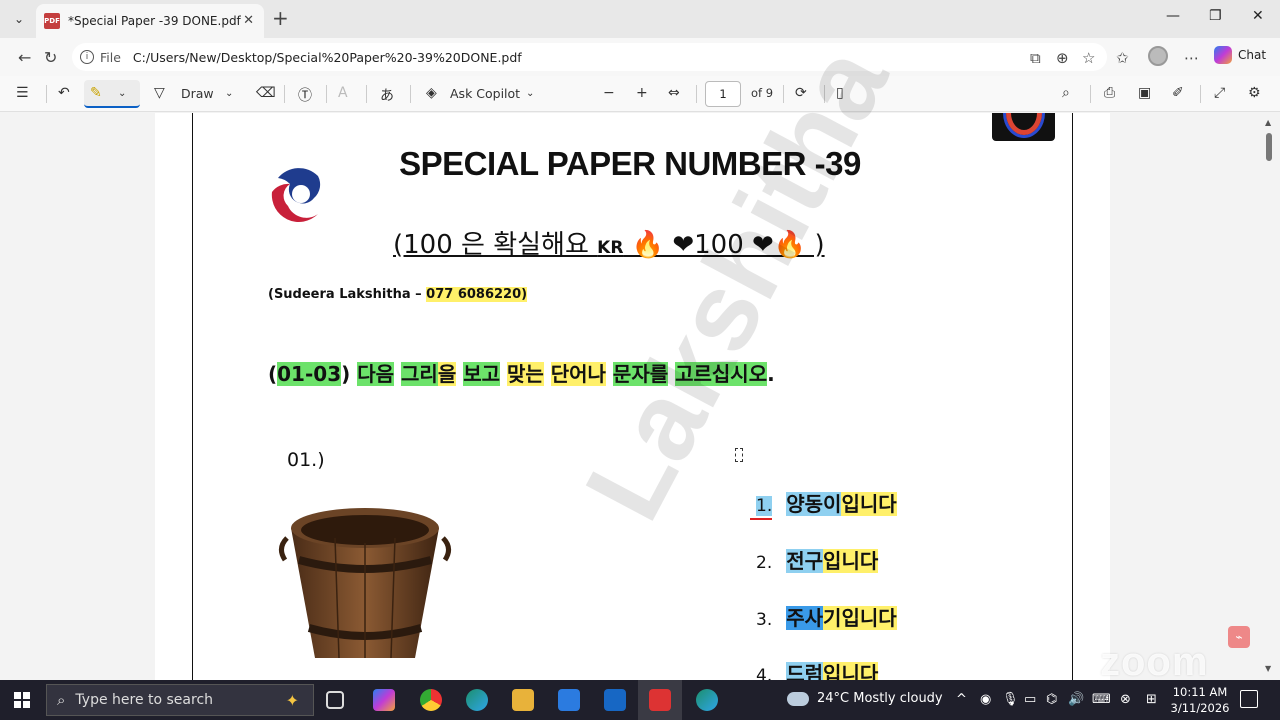 The height and width of the screenshot is (720, 1280). What do you see at coordinates (343, 93) in the screenshot?
I see `read-aloud-icon: A` at bounding box center [343, 93].